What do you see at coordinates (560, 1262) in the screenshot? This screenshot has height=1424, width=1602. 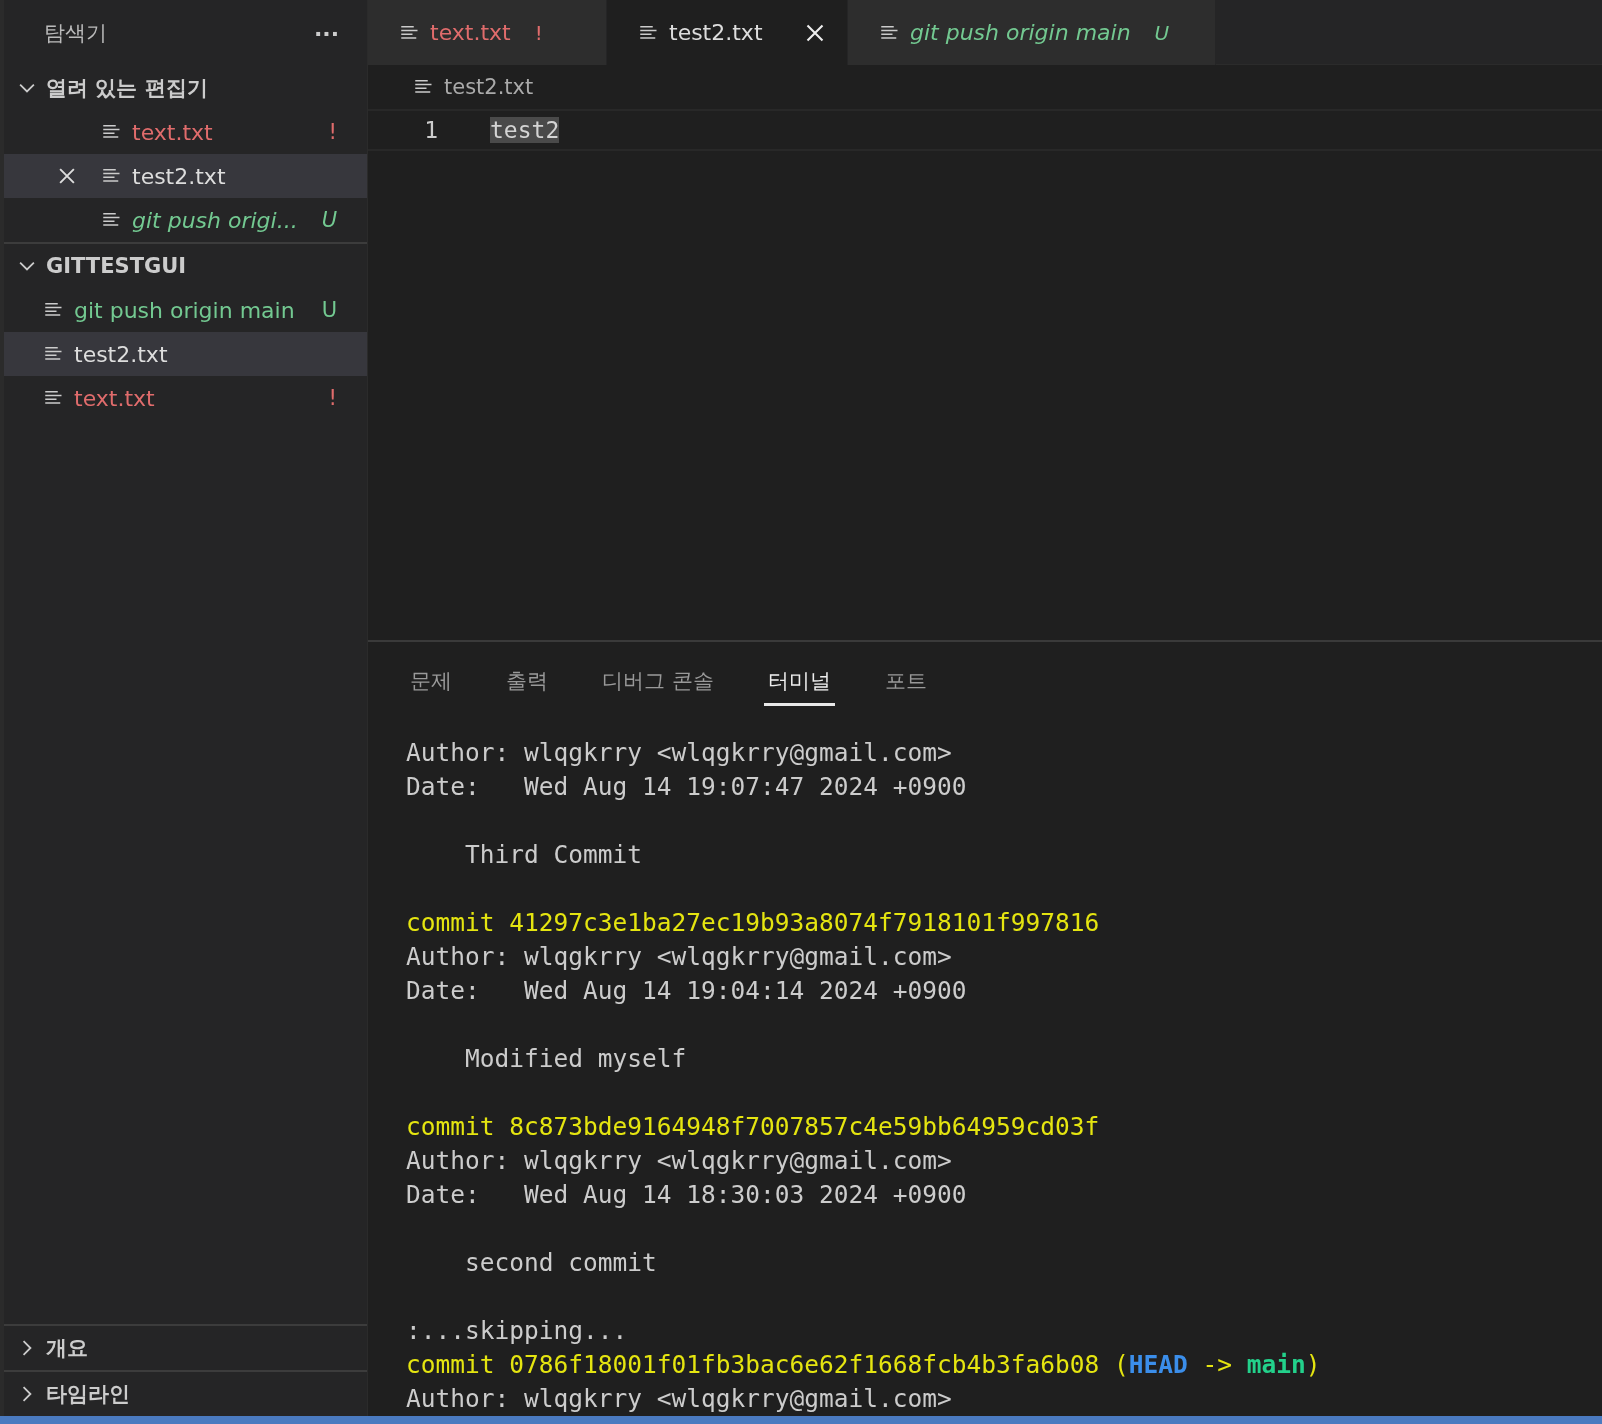 I see `terminal-line: second commit` at bounding box center [560, 1262].